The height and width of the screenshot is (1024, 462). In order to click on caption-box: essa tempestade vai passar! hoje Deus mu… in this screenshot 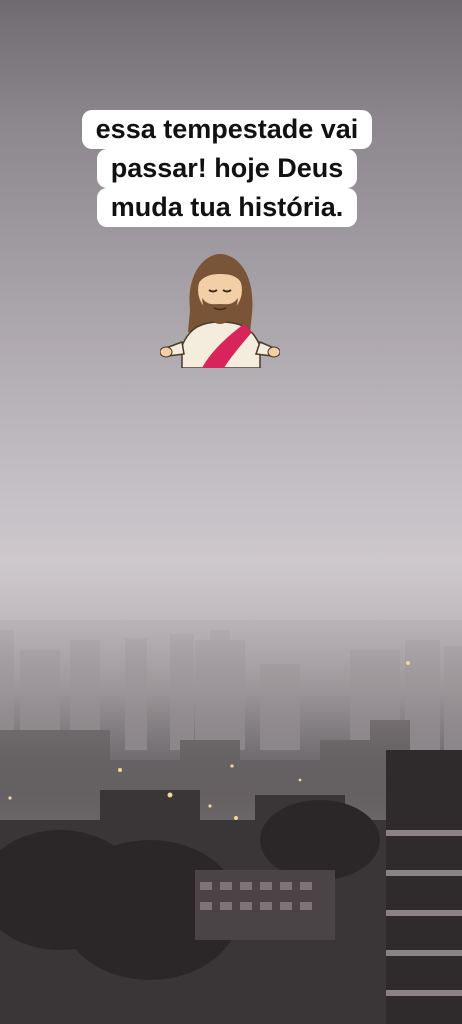, I will do `click(227, 168)`.